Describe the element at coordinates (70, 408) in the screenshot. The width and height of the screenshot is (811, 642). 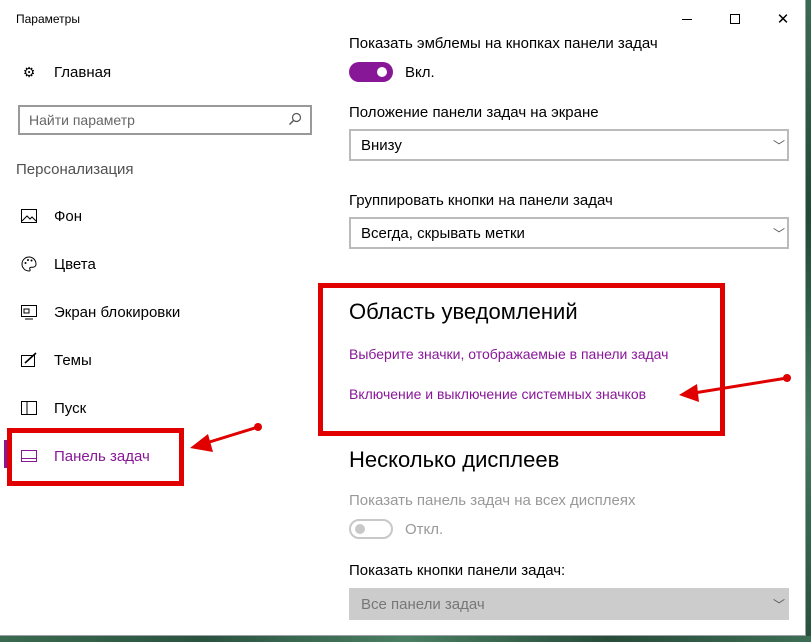
I see `sidebar-item-label: Пуск` at that location.